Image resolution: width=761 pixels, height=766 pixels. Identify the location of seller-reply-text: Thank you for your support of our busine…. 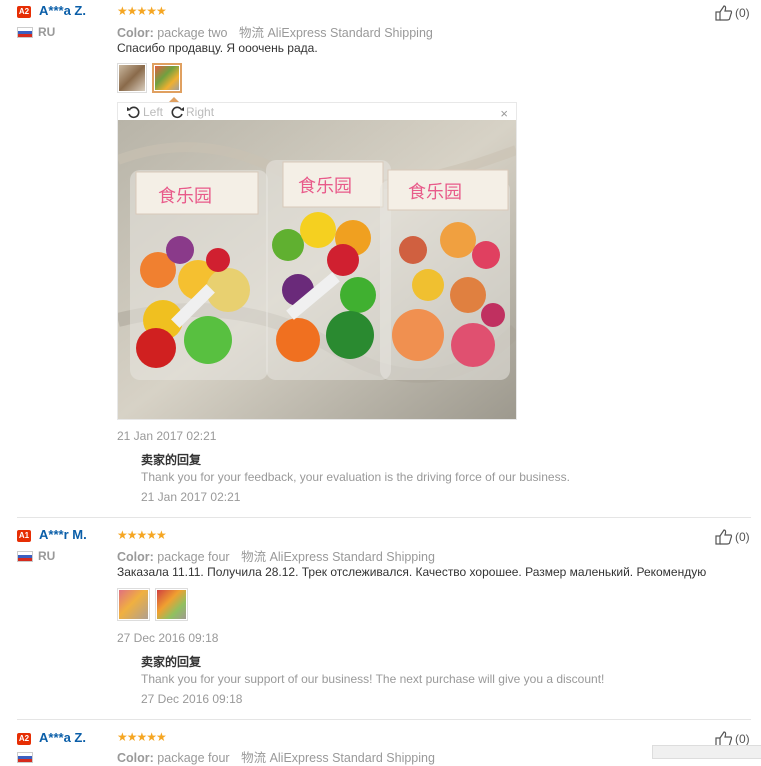
(373, 679).